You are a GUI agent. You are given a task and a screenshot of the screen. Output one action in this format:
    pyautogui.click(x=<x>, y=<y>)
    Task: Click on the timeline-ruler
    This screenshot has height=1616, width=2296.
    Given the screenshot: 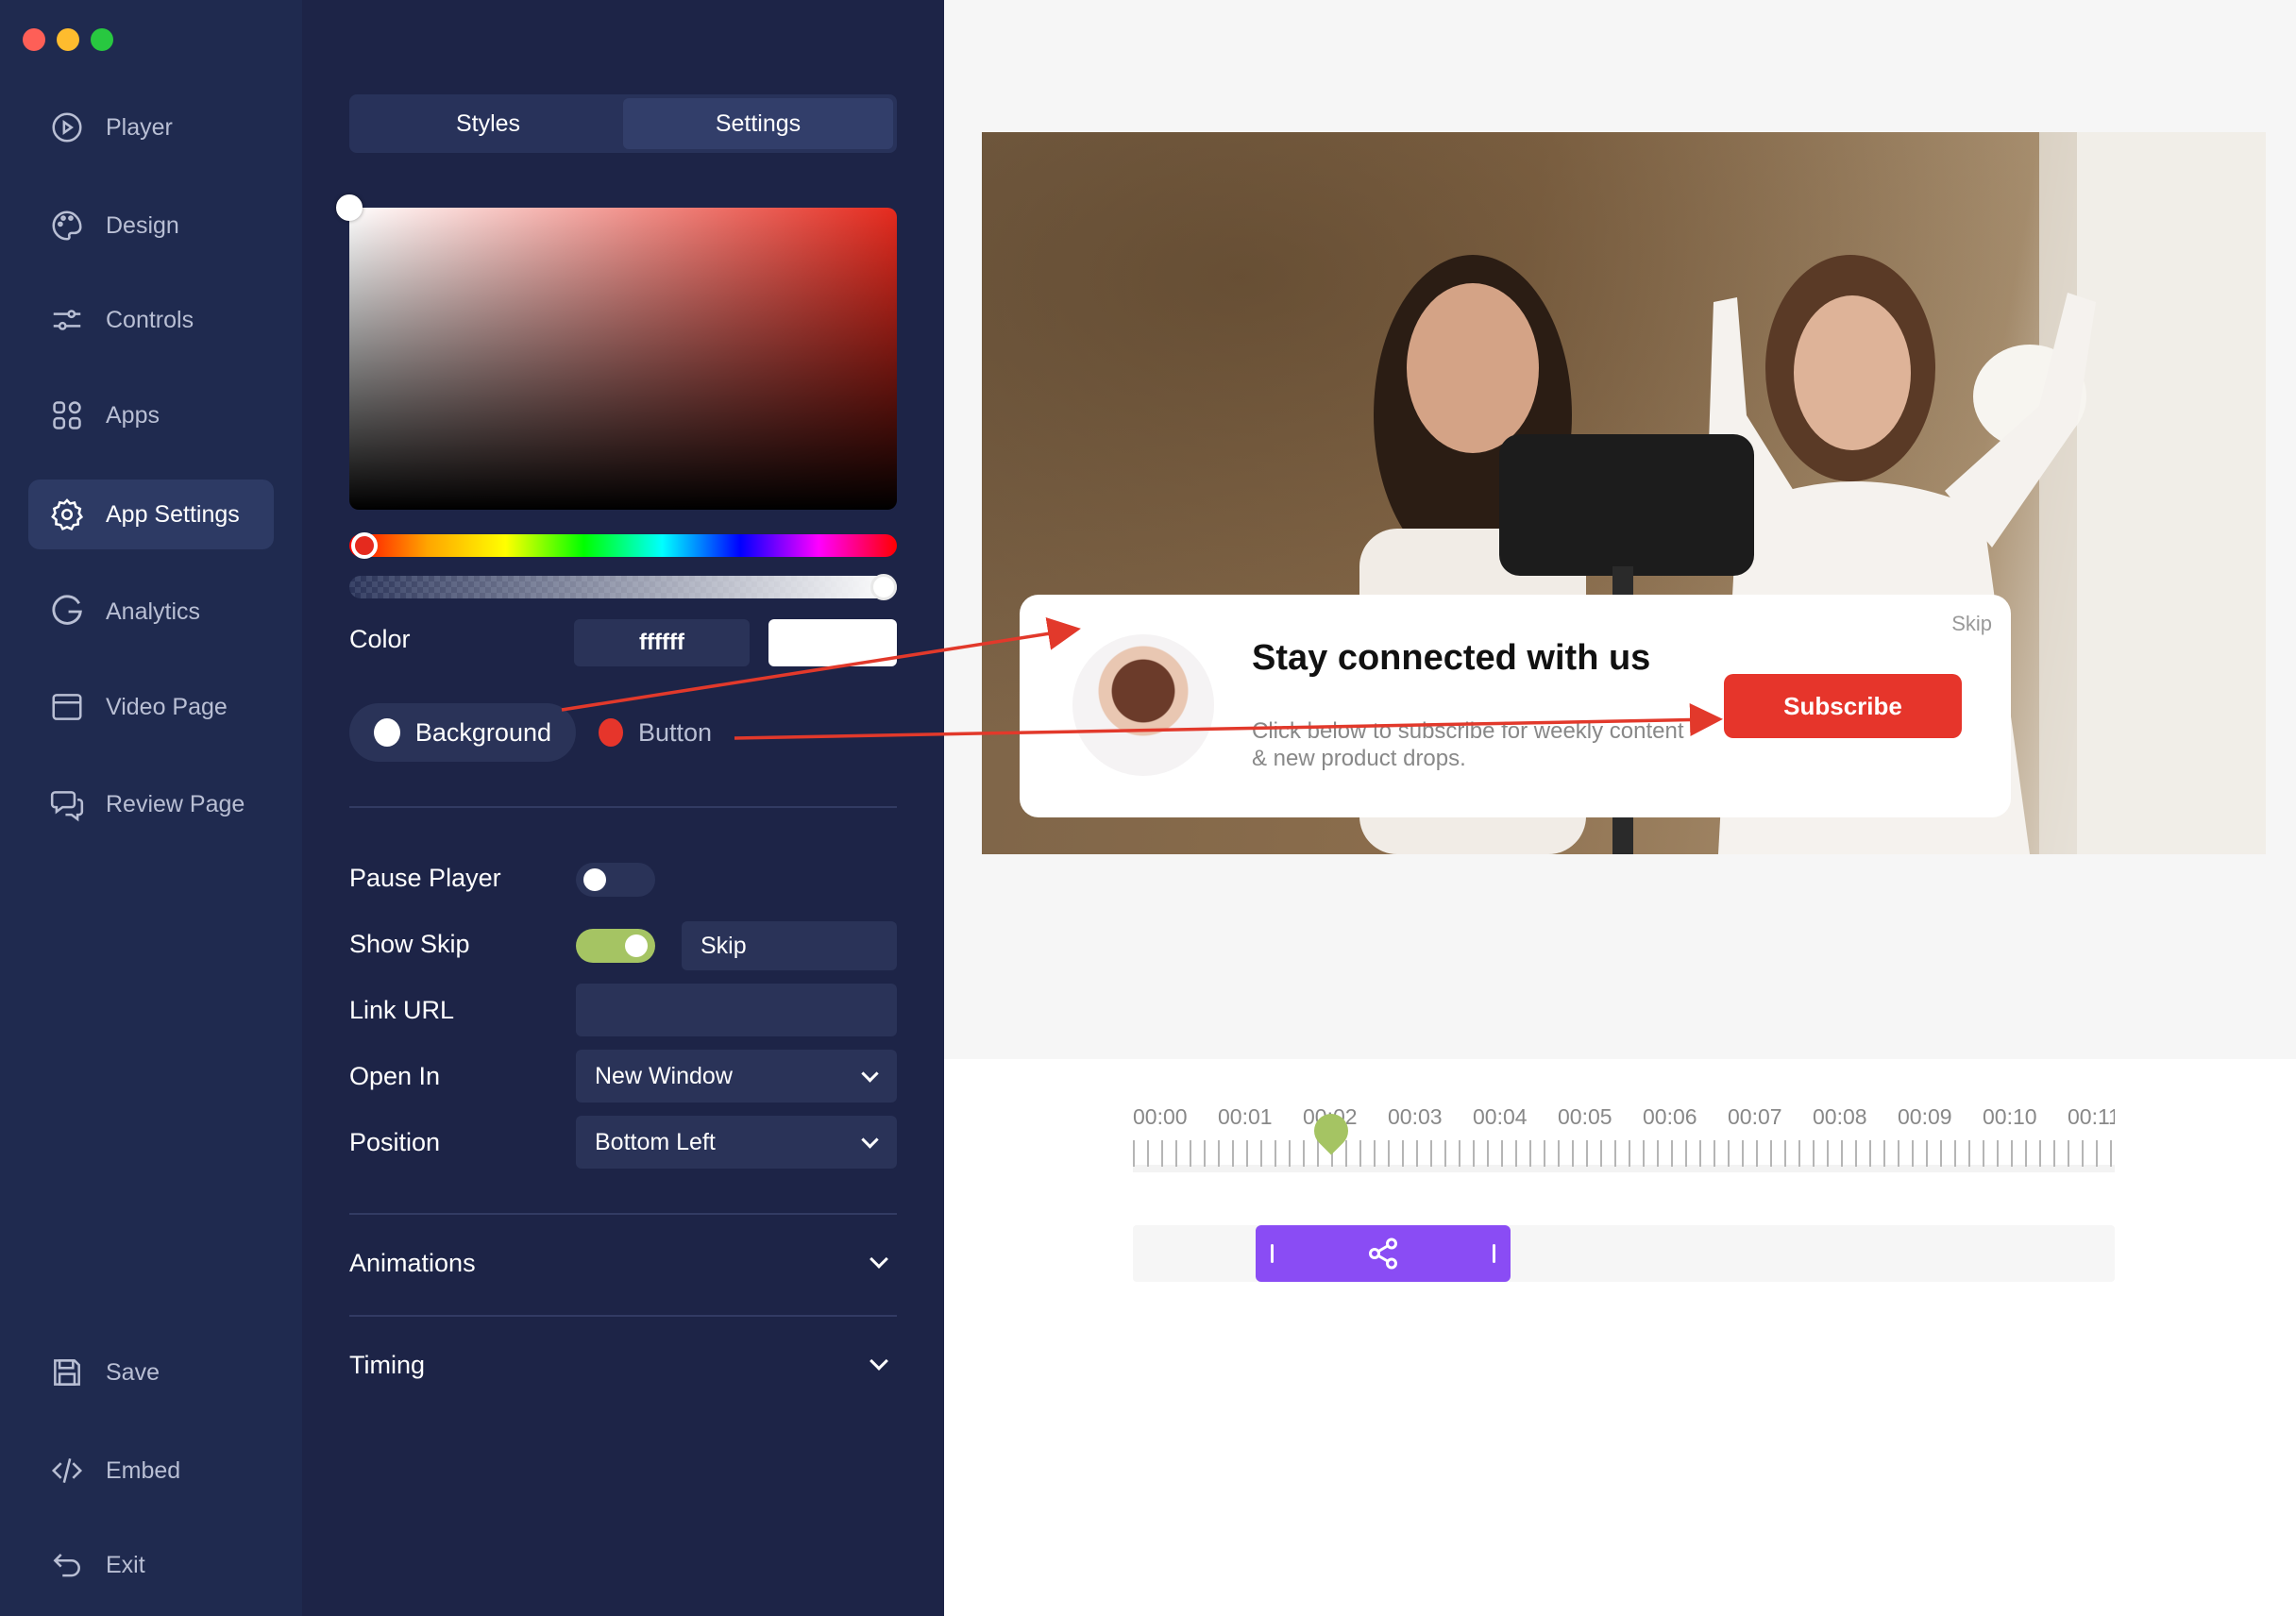 What is the action you would take?
    pyautogui.click(x=1624, y=1153)
    